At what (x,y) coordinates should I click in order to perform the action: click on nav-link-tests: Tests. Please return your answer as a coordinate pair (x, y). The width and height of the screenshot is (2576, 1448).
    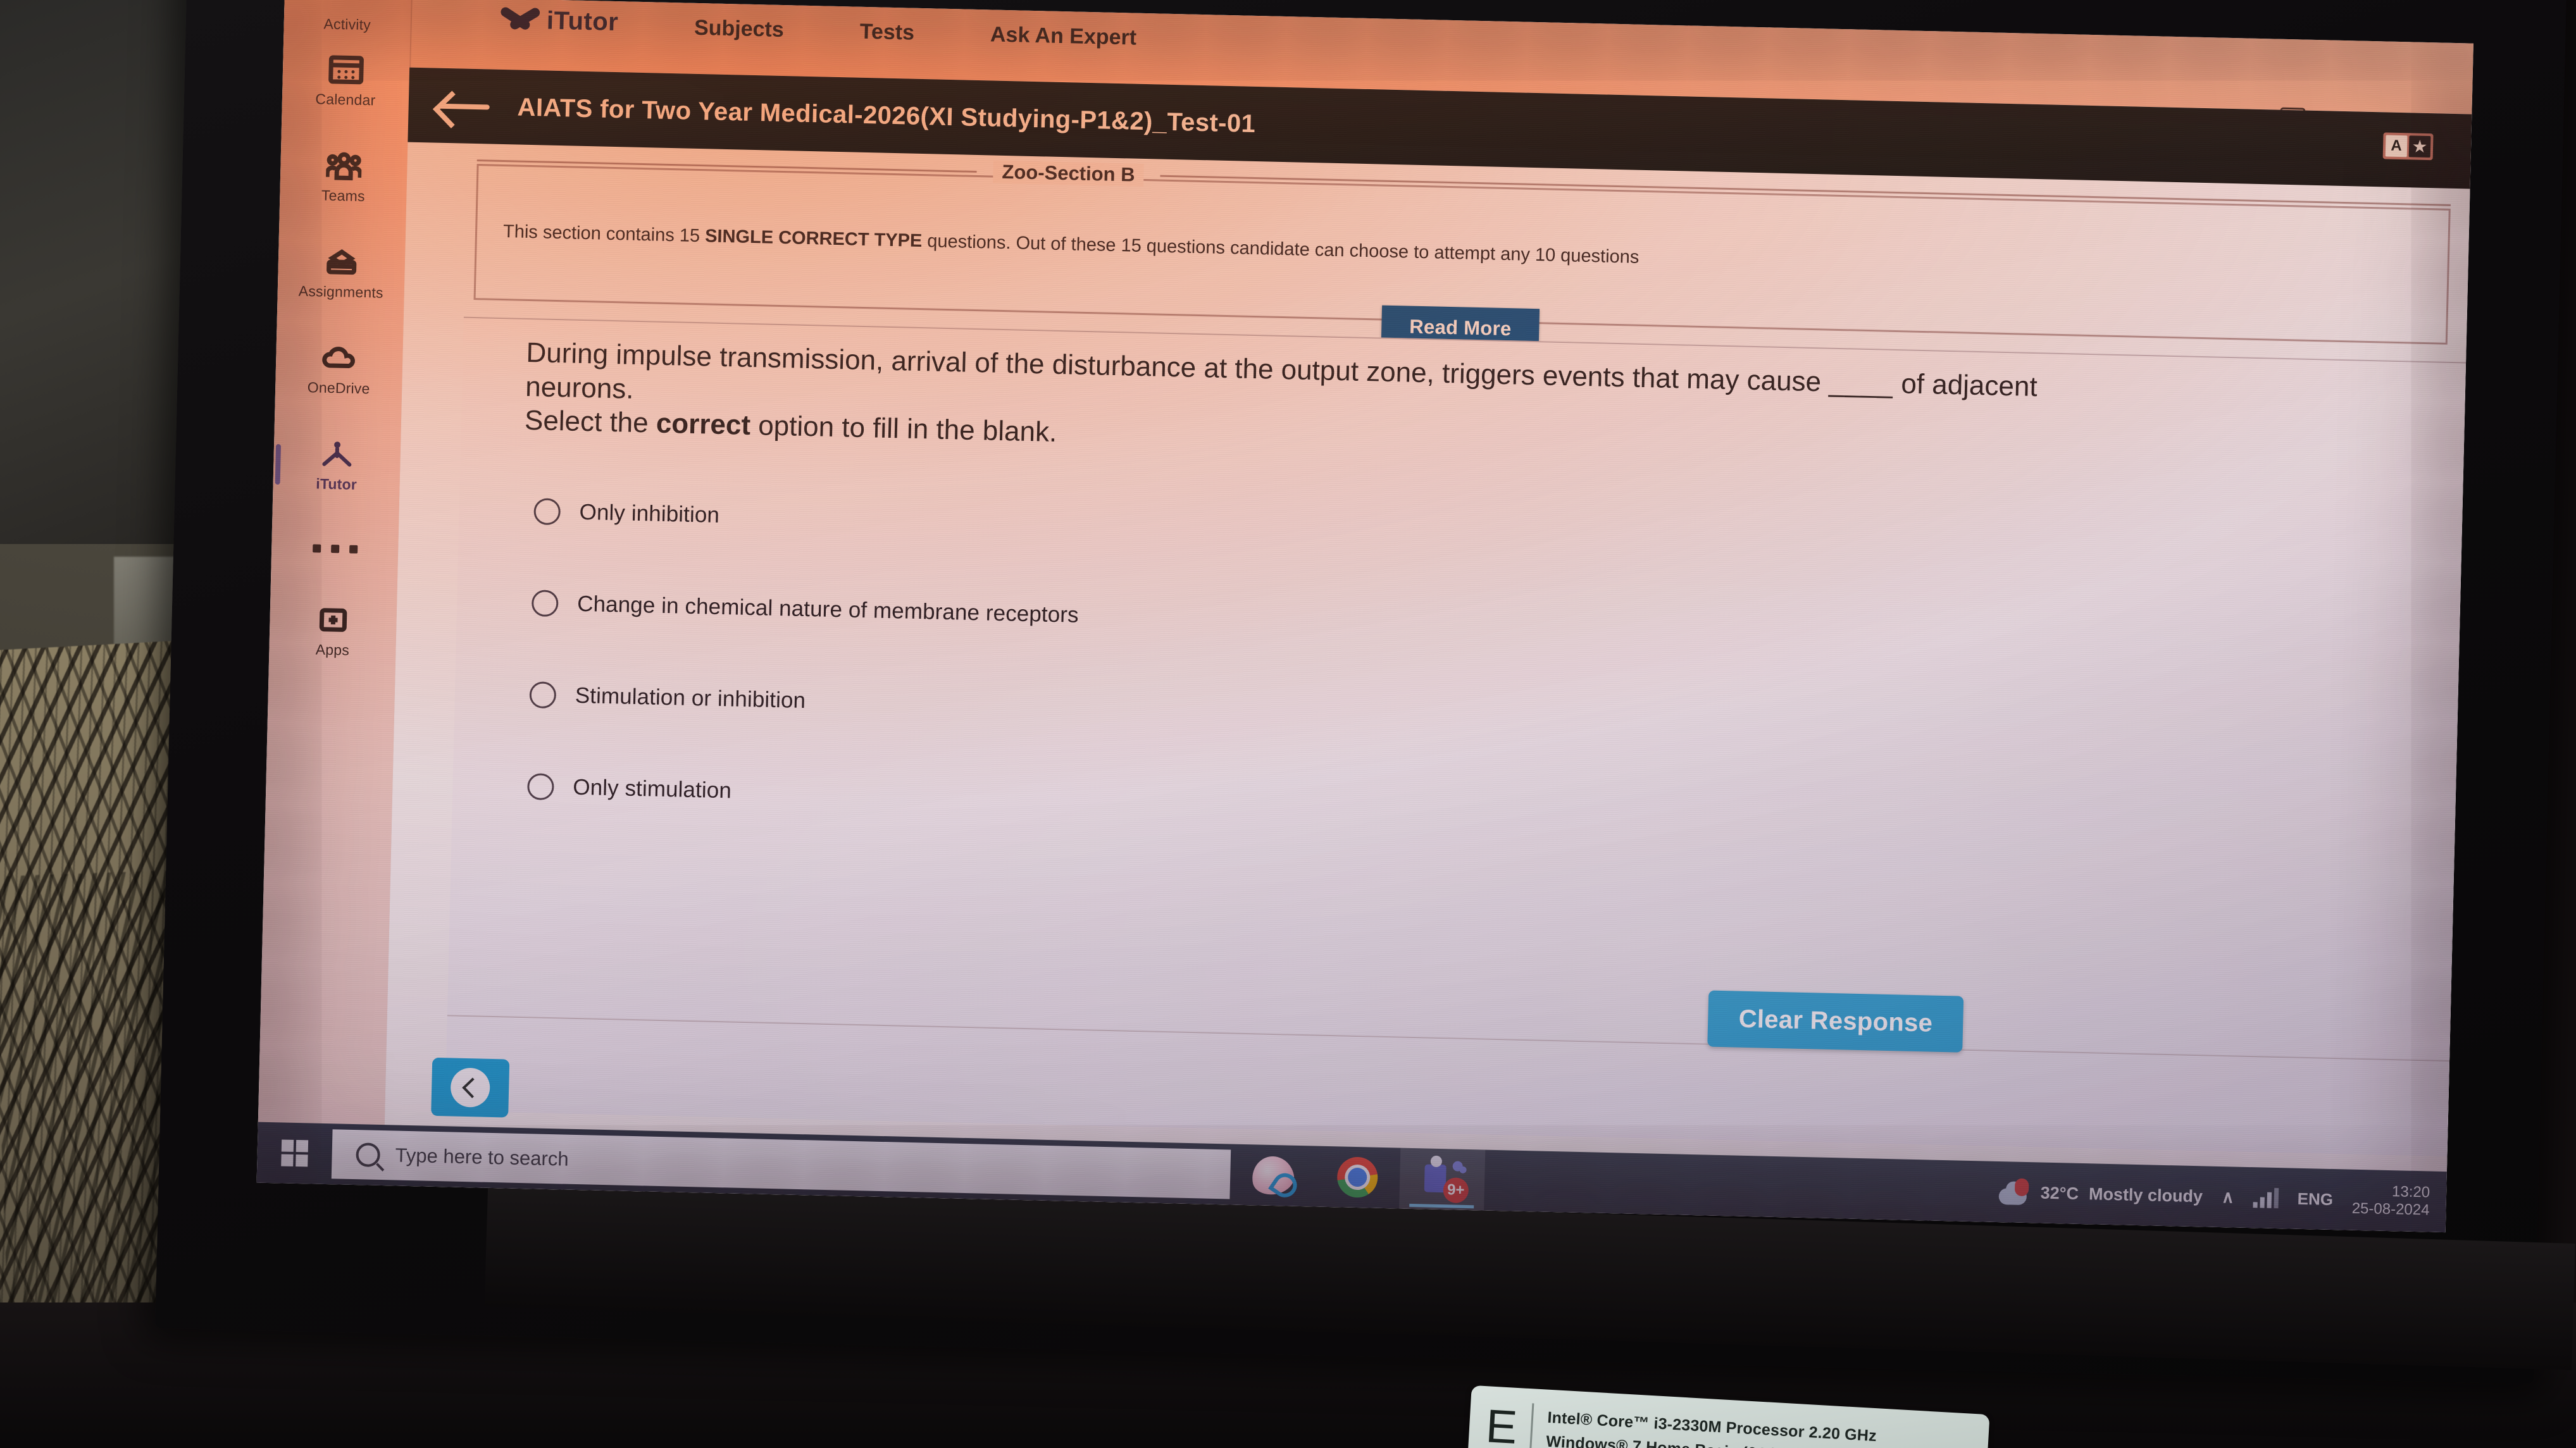
    Looking at the image, I should click on (887, 28).